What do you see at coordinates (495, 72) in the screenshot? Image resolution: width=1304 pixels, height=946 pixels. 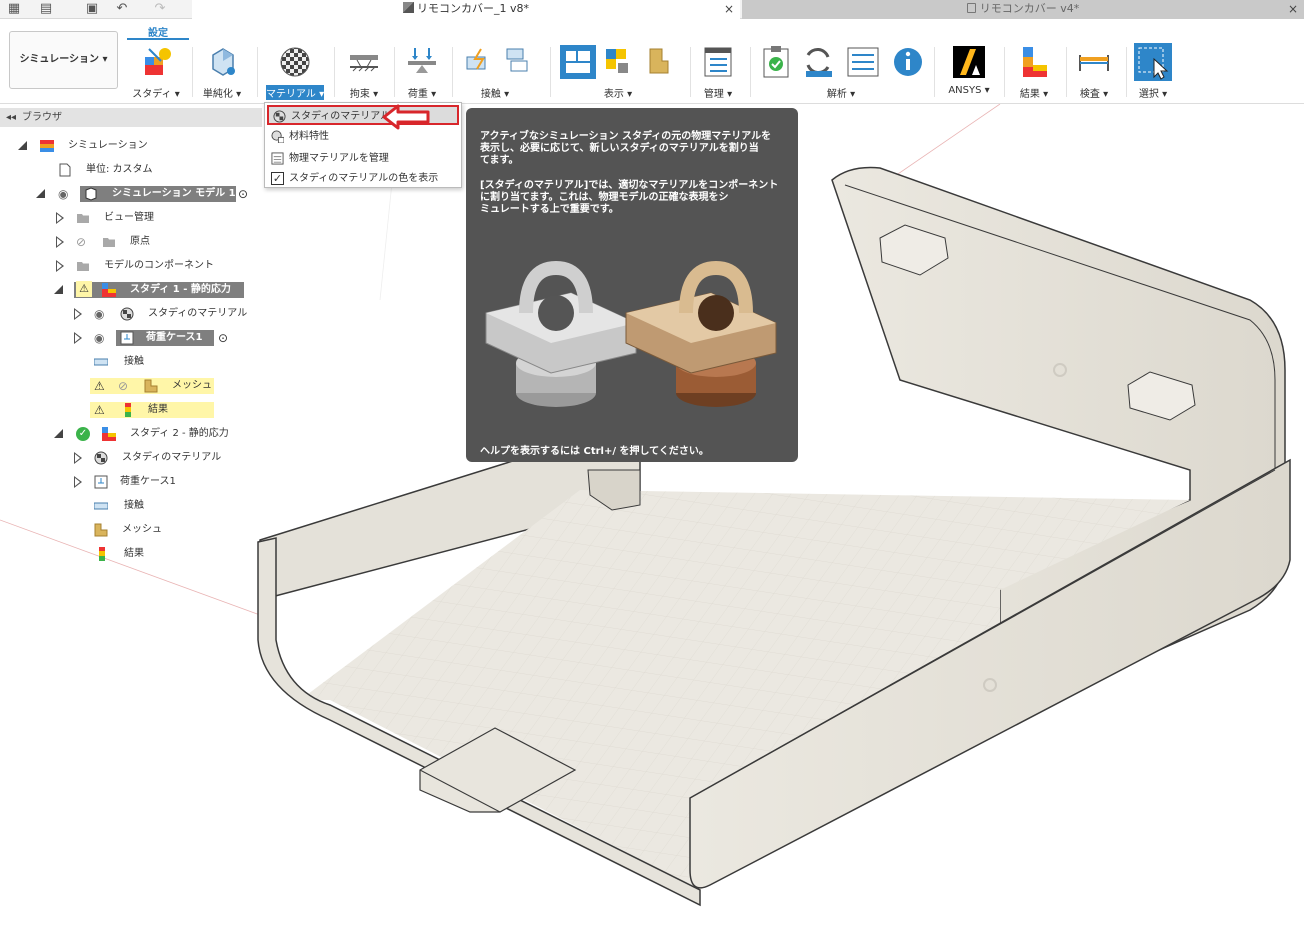 I see `contacts-tool: 接触 ▾` at bounding box center [495, 72].